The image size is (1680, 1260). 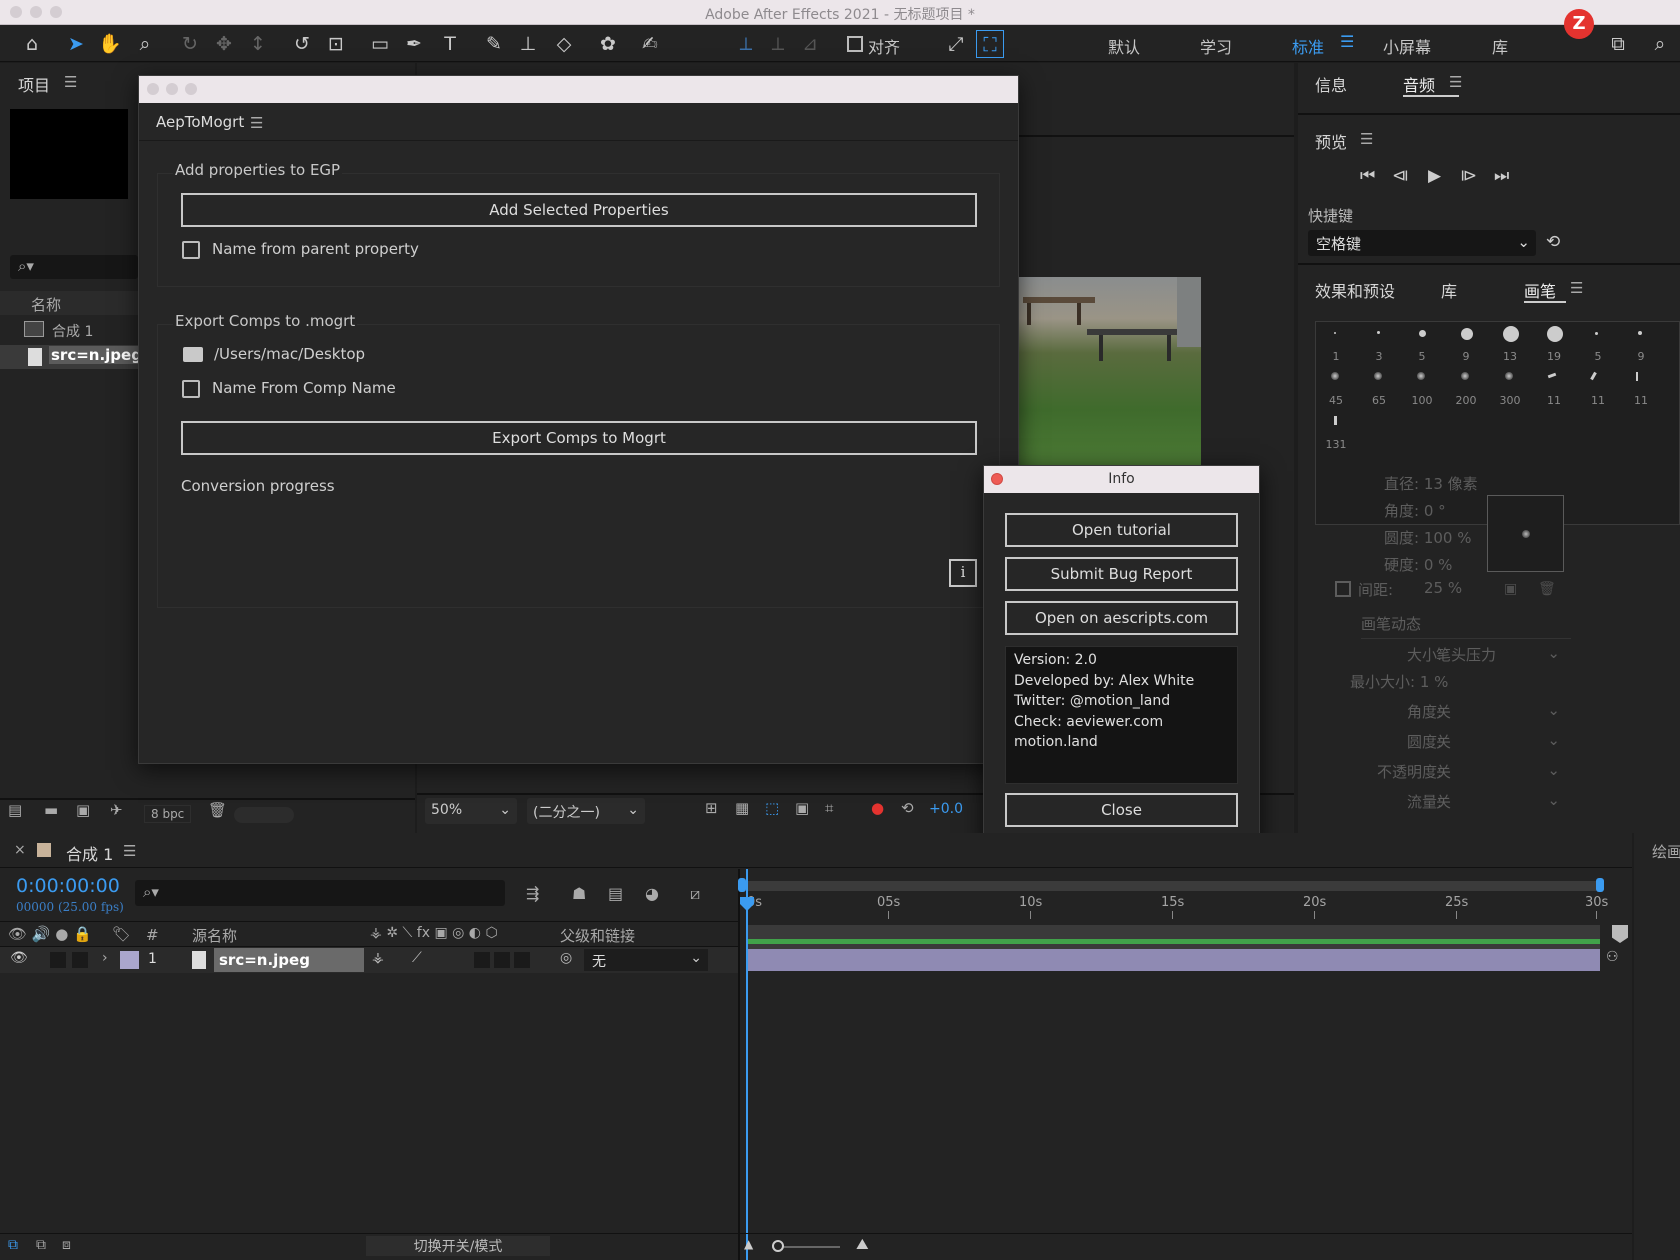 I want to click on zoom-out-icon: ▲, so click(x=748, y=1244).